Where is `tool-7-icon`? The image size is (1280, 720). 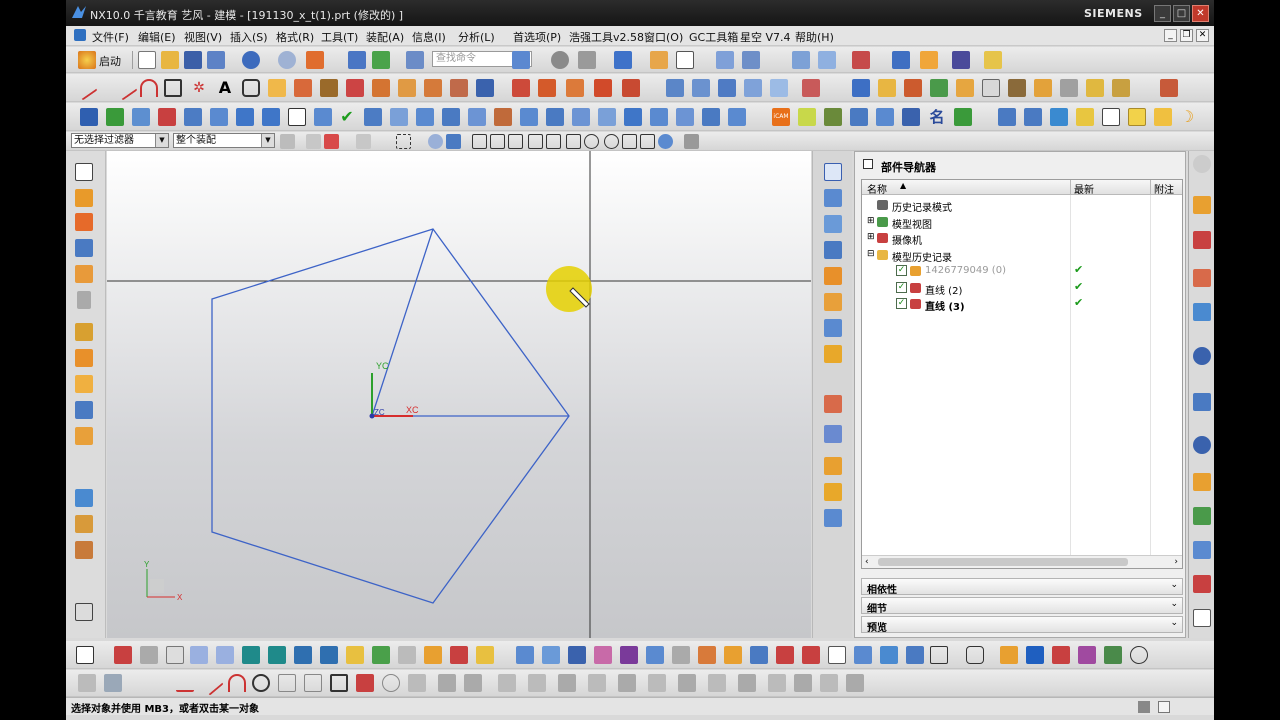
tool-7-icon is located at coordinates (681, 655).